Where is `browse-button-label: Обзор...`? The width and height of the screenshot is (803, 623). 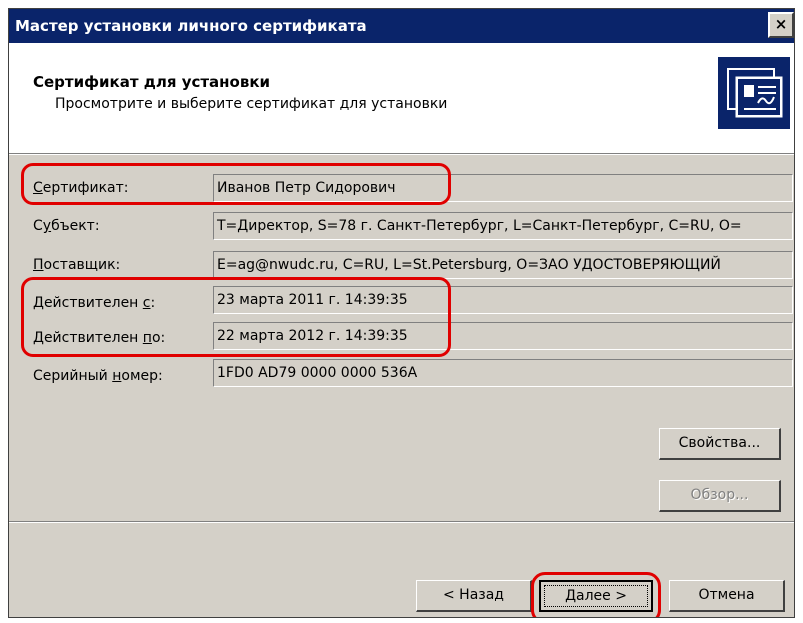 browse-button-label: Обзор... is located at coordinates (719, 495).